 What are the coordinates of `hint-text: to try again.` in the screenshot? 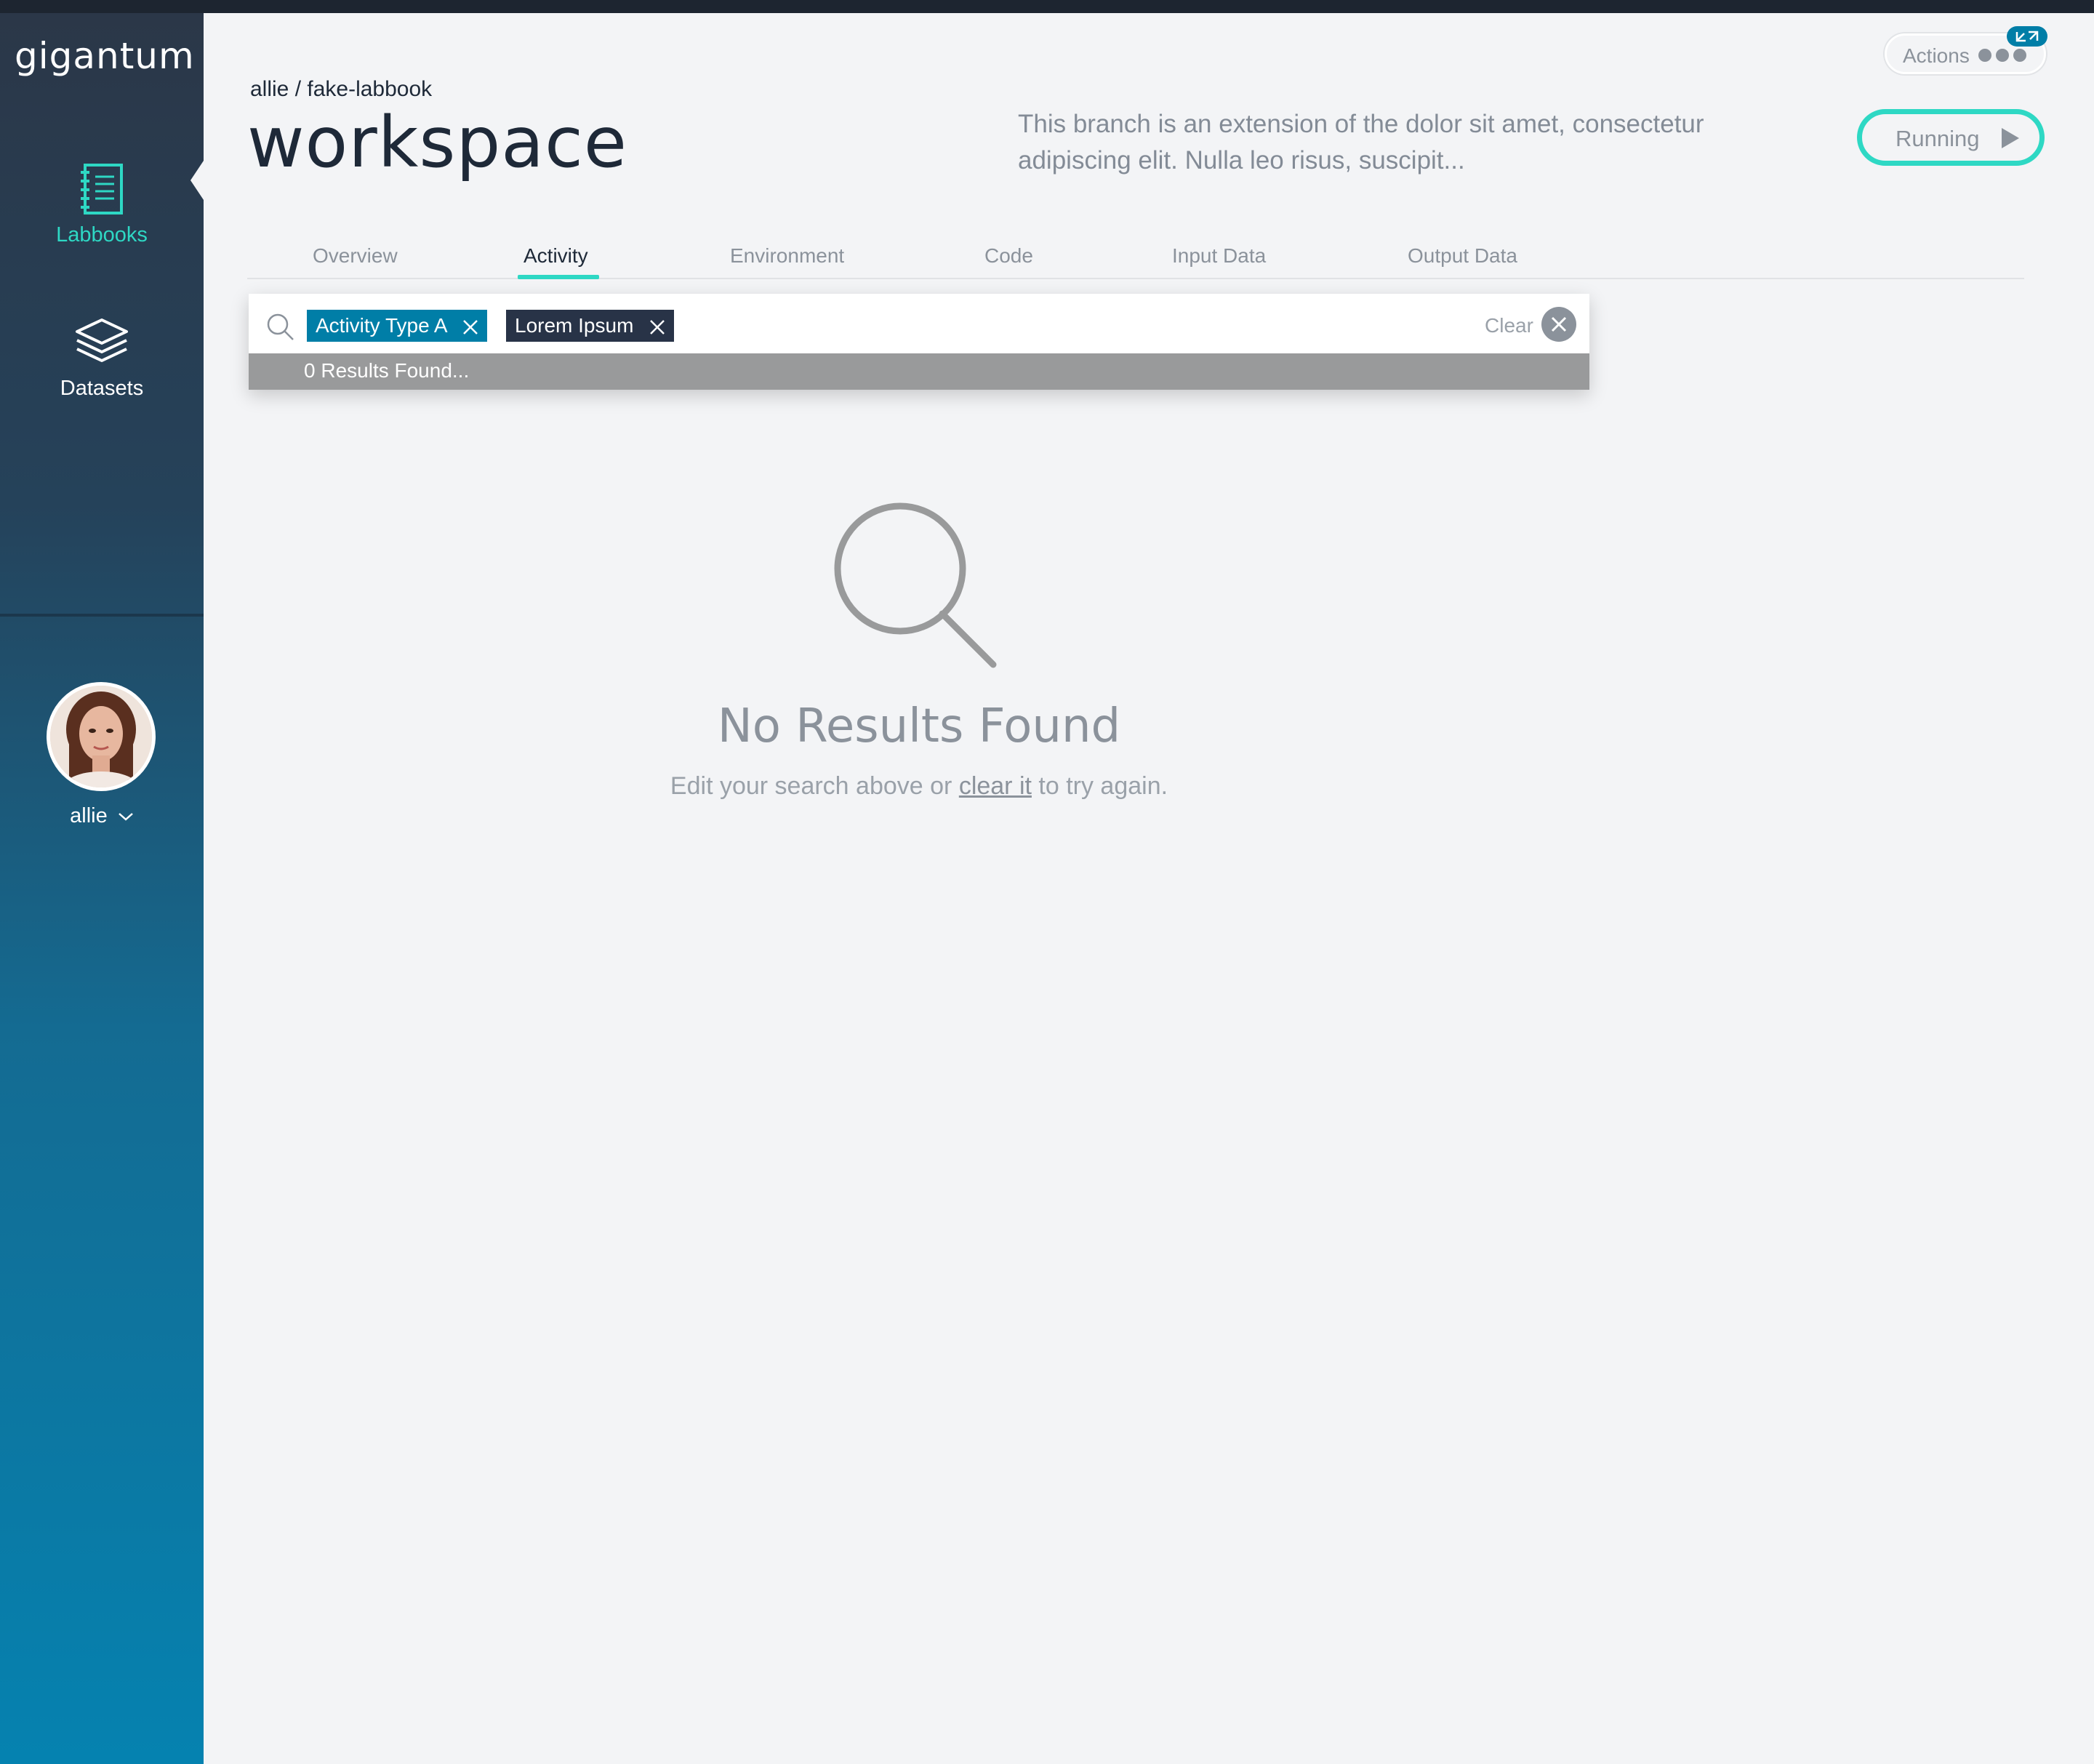 It's located at (1099, 786).